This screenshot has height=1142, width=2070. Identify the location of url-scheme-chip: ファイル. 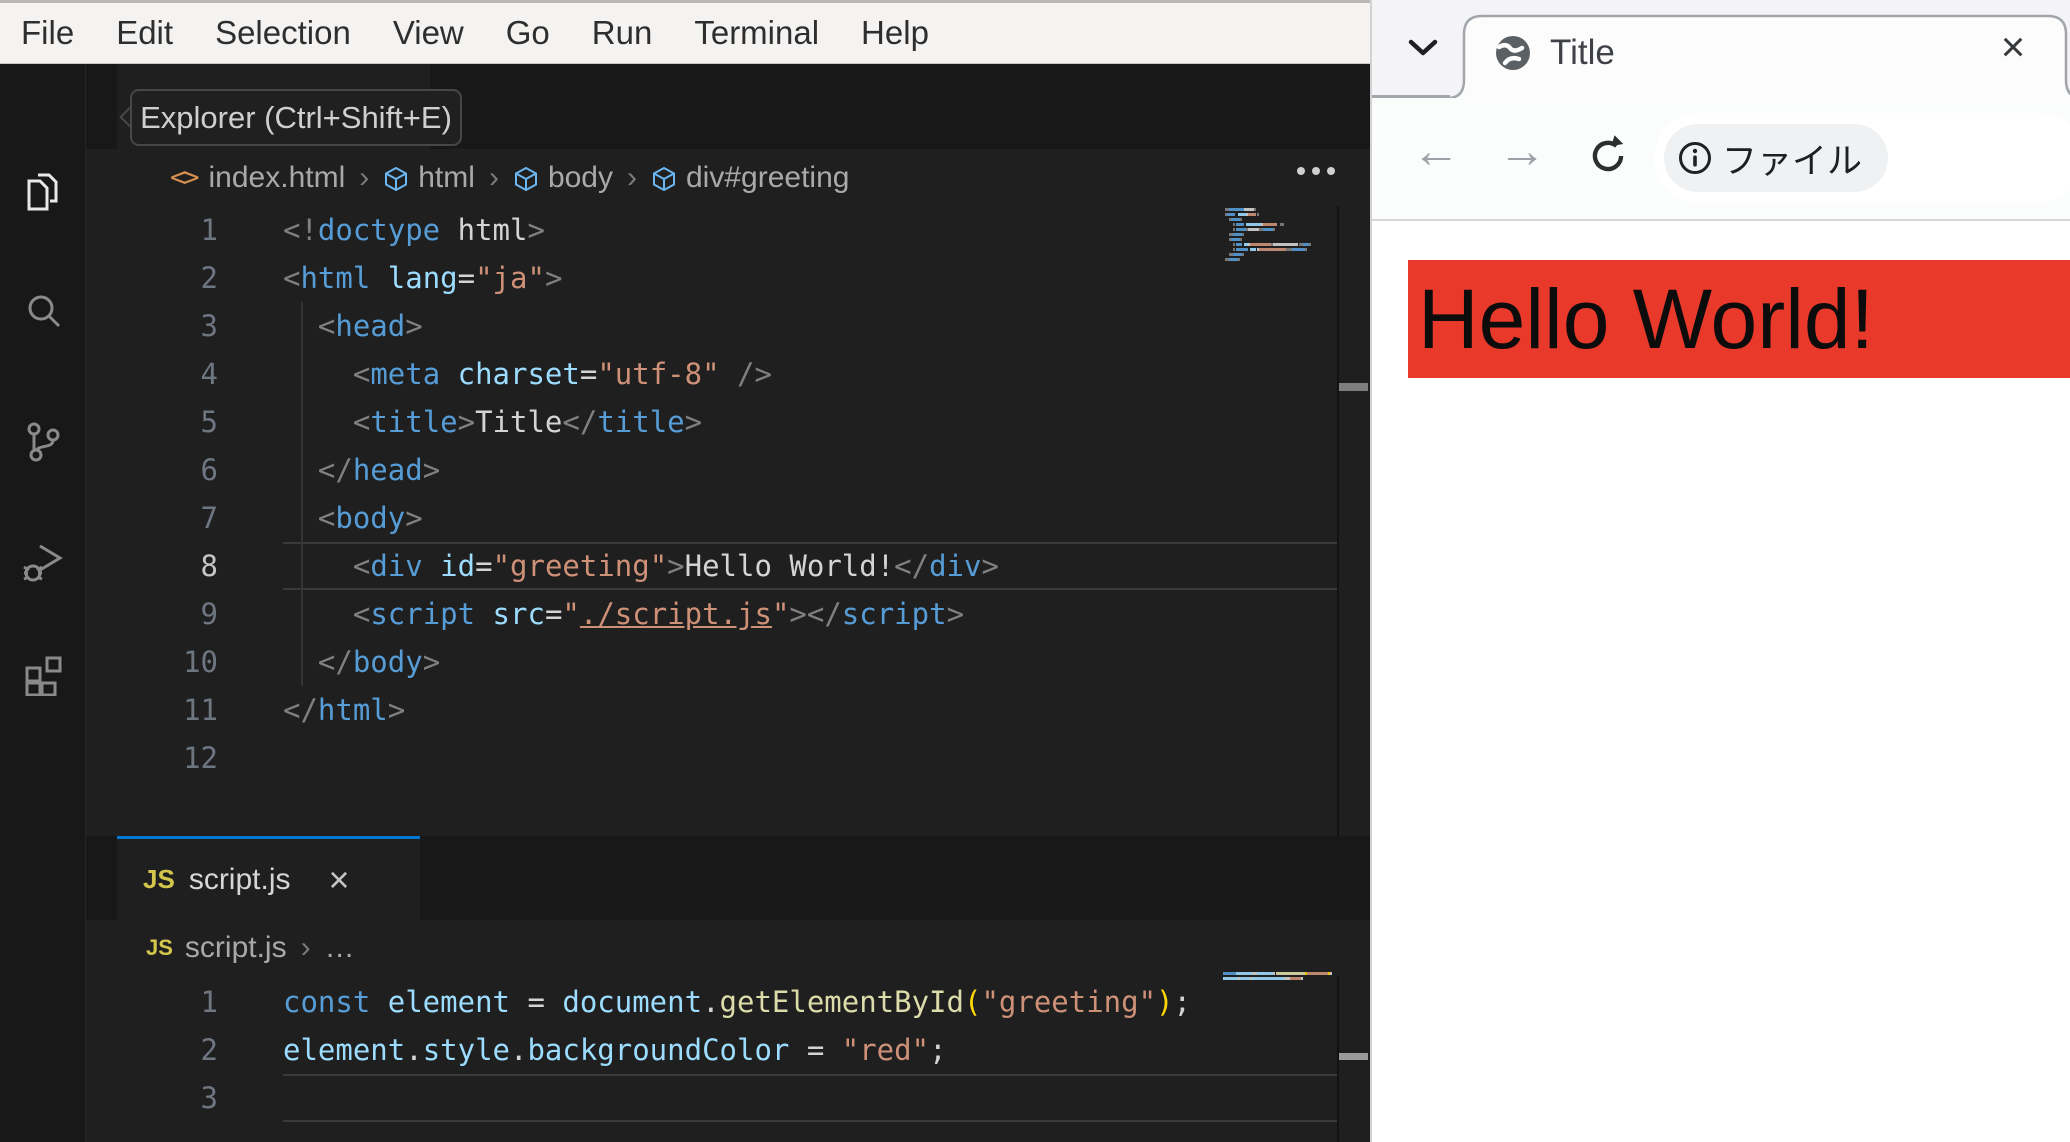
(1776, 158).